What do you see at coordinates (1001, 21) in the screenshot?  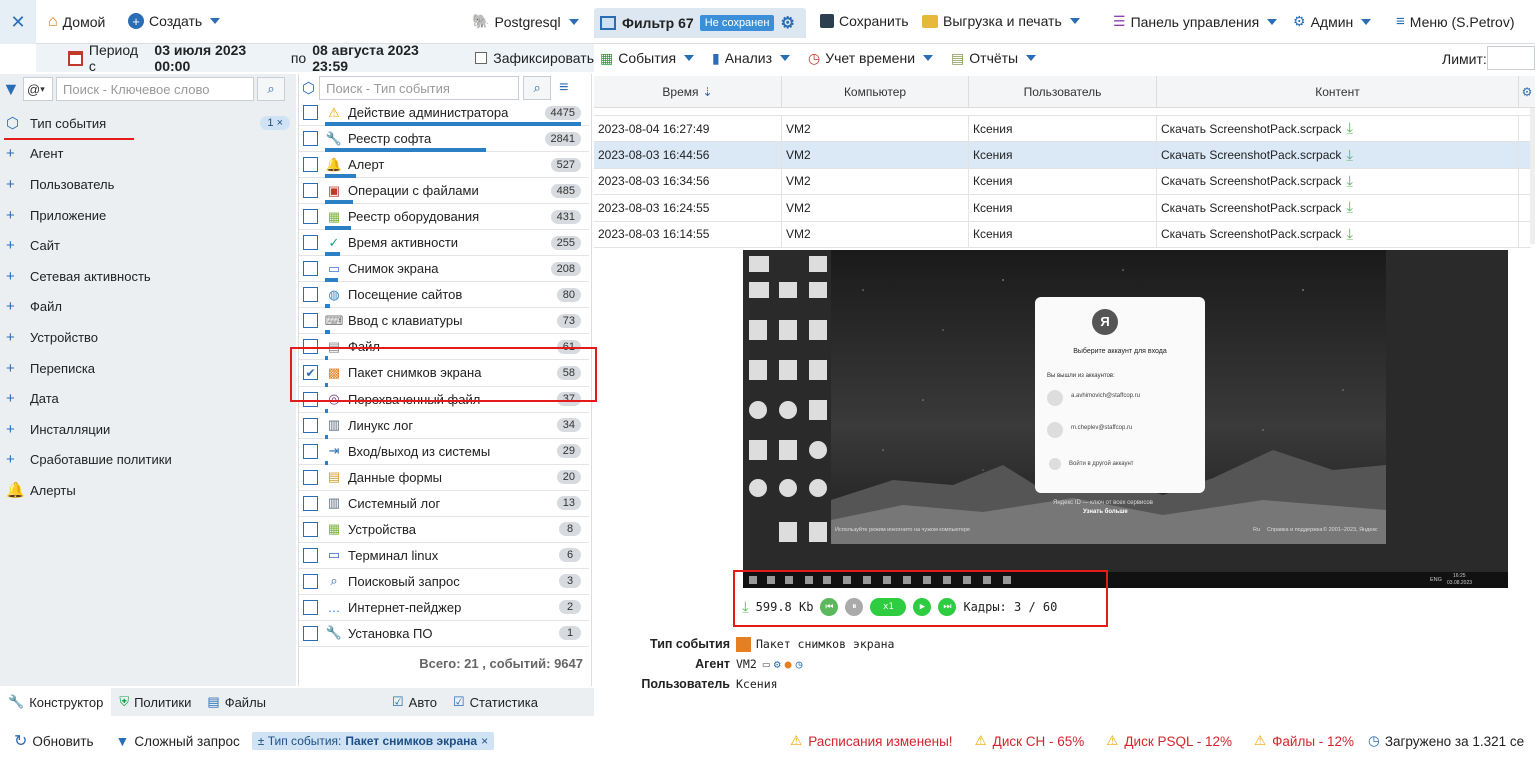 I see `export-button: Выгрузка и печать` at bounding box center [1001, 21].